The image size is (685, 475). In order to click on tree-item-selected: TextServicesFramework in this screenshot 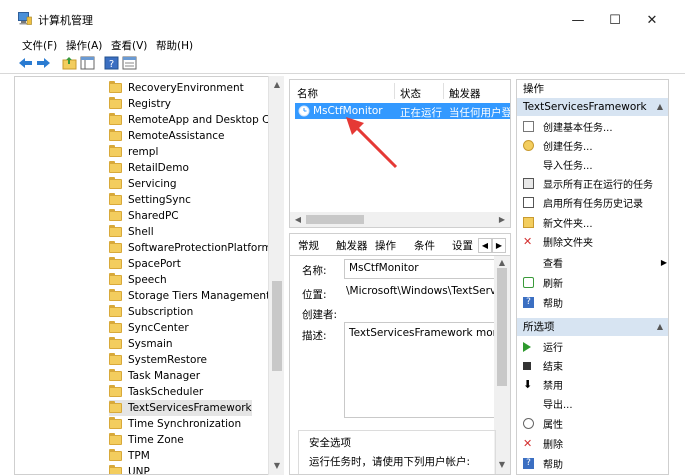, I will do `click(180, 408)`.